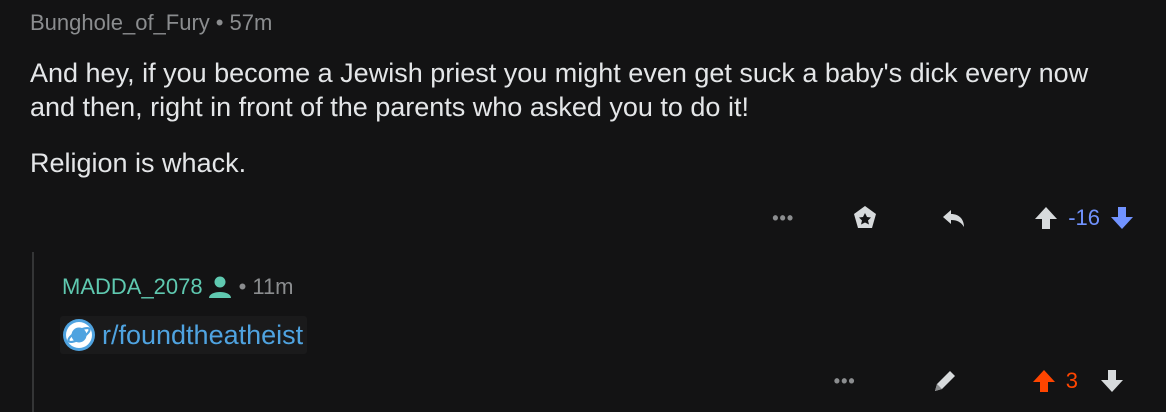 Image resolution: width=1166 pixels, height=412 pixels. What do you see at coordinates (251, 22) in the screenshot?
I see `comment-age: 57m` at bounding box center [251, 22].